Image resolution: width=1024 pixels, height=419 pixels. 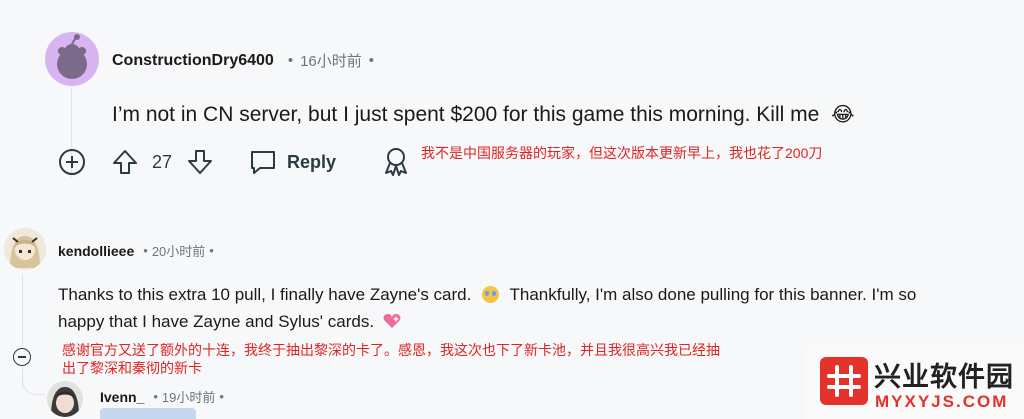 I want to click on laughing-emoji-icon: 😂, so click(x=843, y=115).